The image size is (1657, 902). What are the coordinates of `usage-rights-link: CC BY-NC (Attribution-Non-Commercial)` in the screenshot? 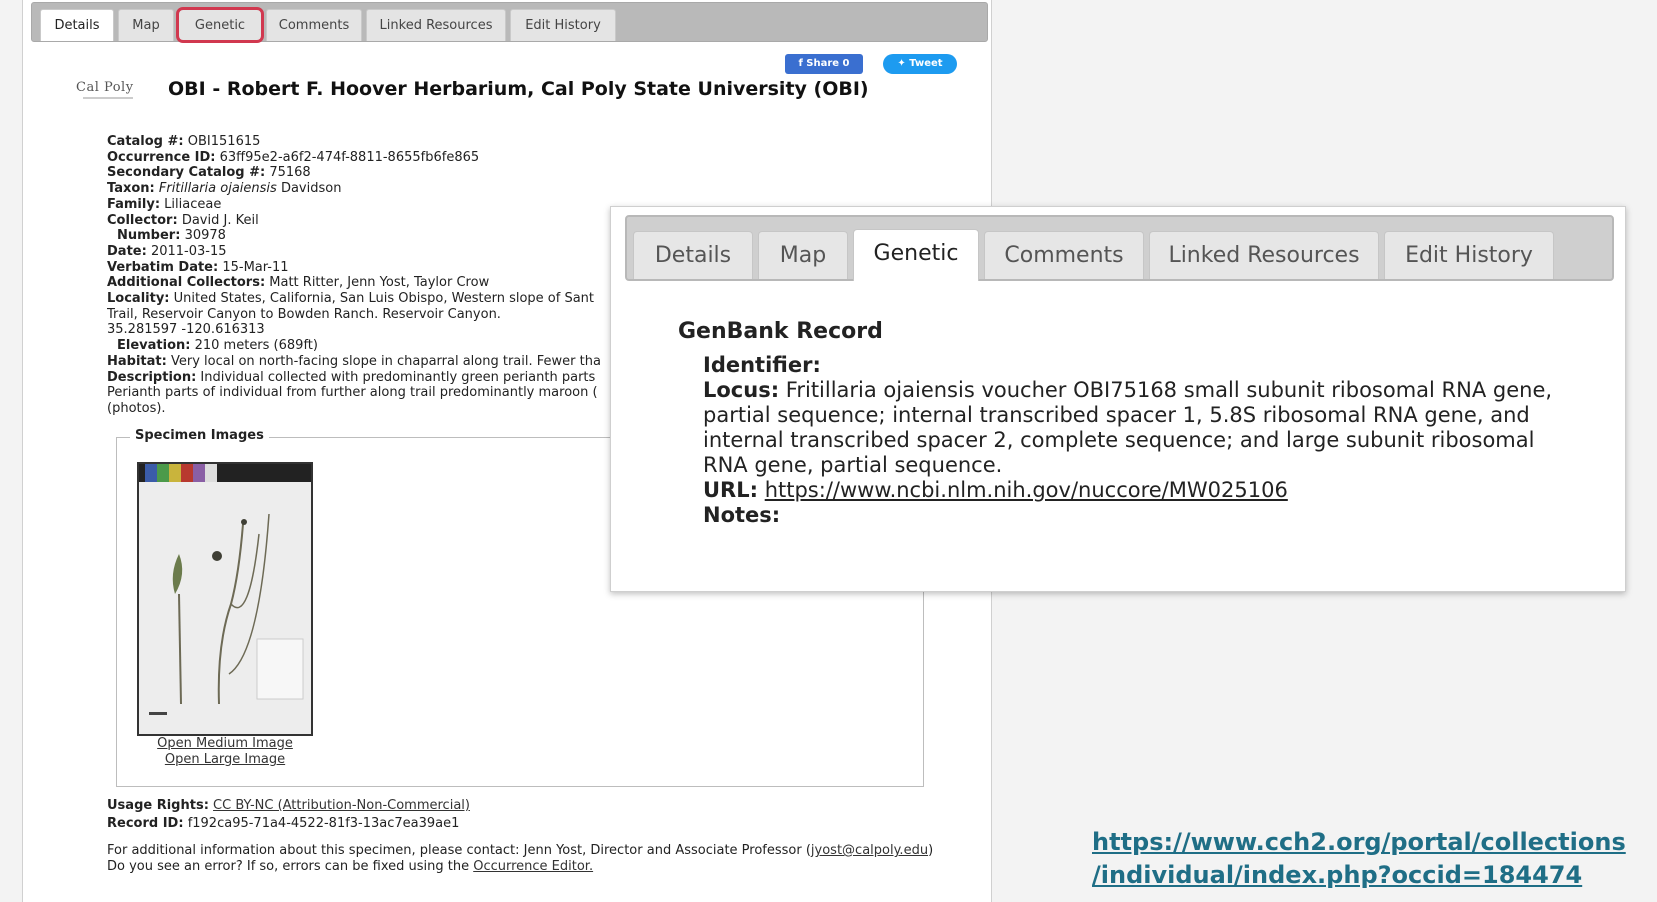 It's located at (341, 805).